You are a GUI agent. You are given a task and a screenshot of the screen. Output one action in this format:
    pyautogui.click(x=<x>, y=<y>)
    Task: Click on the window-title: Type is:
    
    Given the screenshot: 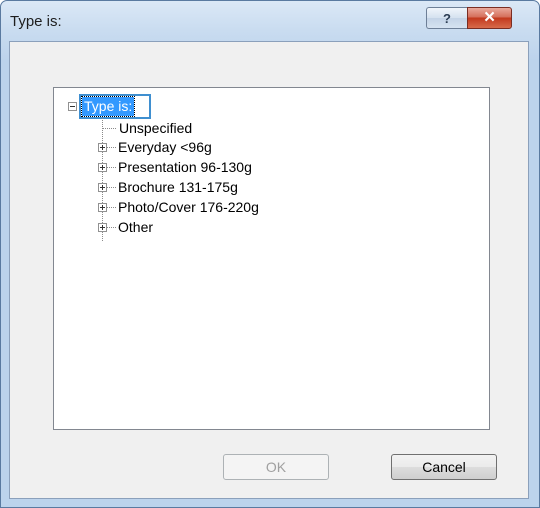 What is the action you would take?
    pyautogui.click(x=36, y=21)
    